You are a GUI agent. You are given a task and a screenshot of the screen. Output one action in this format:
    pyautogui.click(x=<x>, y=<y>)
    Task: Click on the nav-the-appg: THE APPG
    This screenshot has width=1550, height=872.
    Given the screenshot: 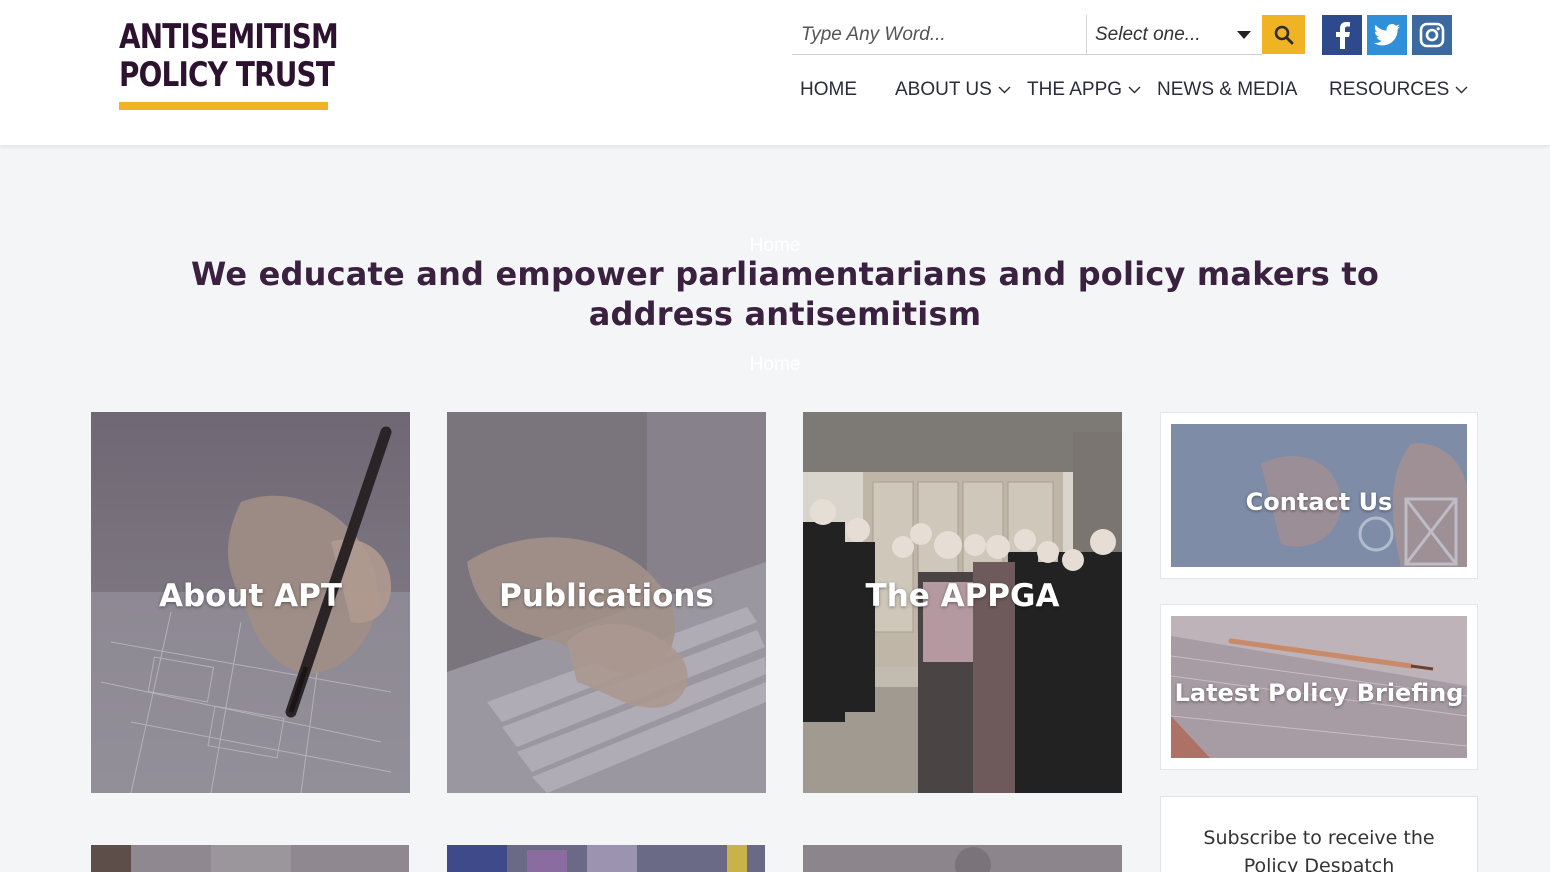 What is the action you would take?
    pyautogui.click(x=1084, y=90)
    